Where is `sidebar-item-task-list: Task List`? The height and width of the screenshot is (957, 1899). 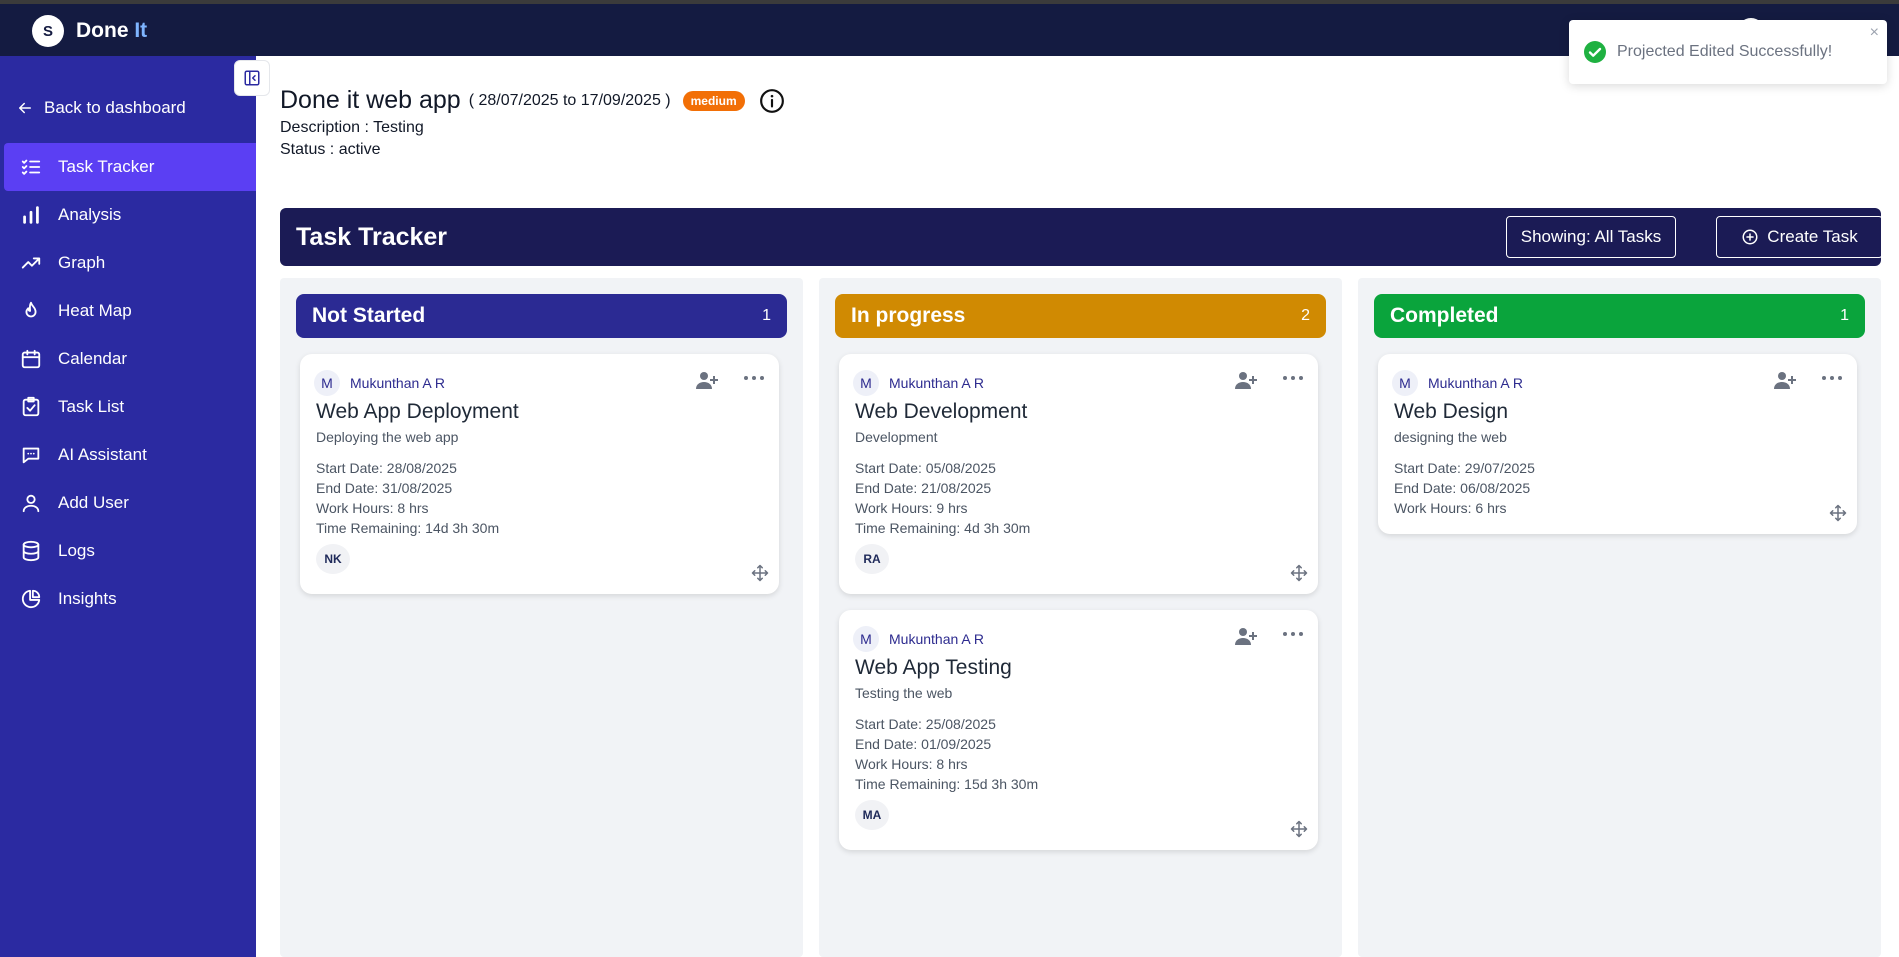
sidebar-item-task-list: Task List is located at coordinates (130, 407).